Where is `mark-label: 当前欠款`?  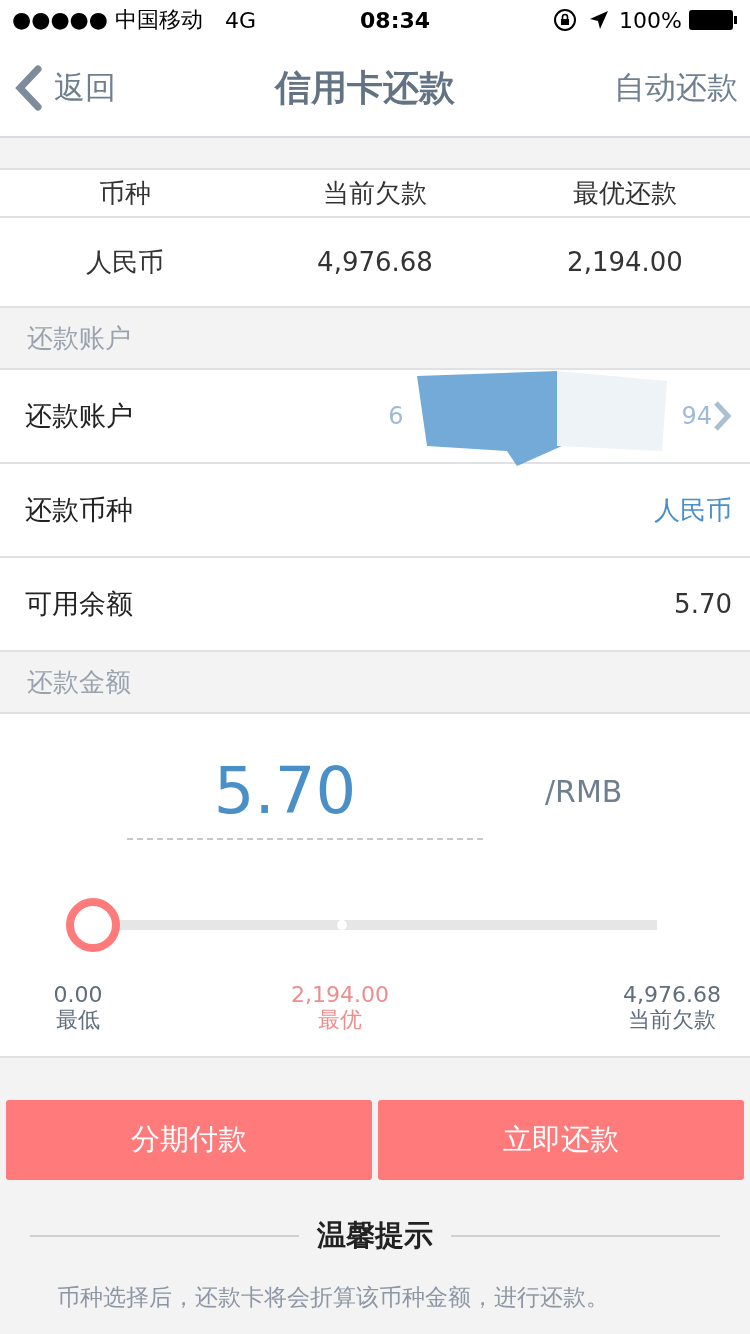 mark-label: 当前欠款 is located at coordinates (672, 1019).